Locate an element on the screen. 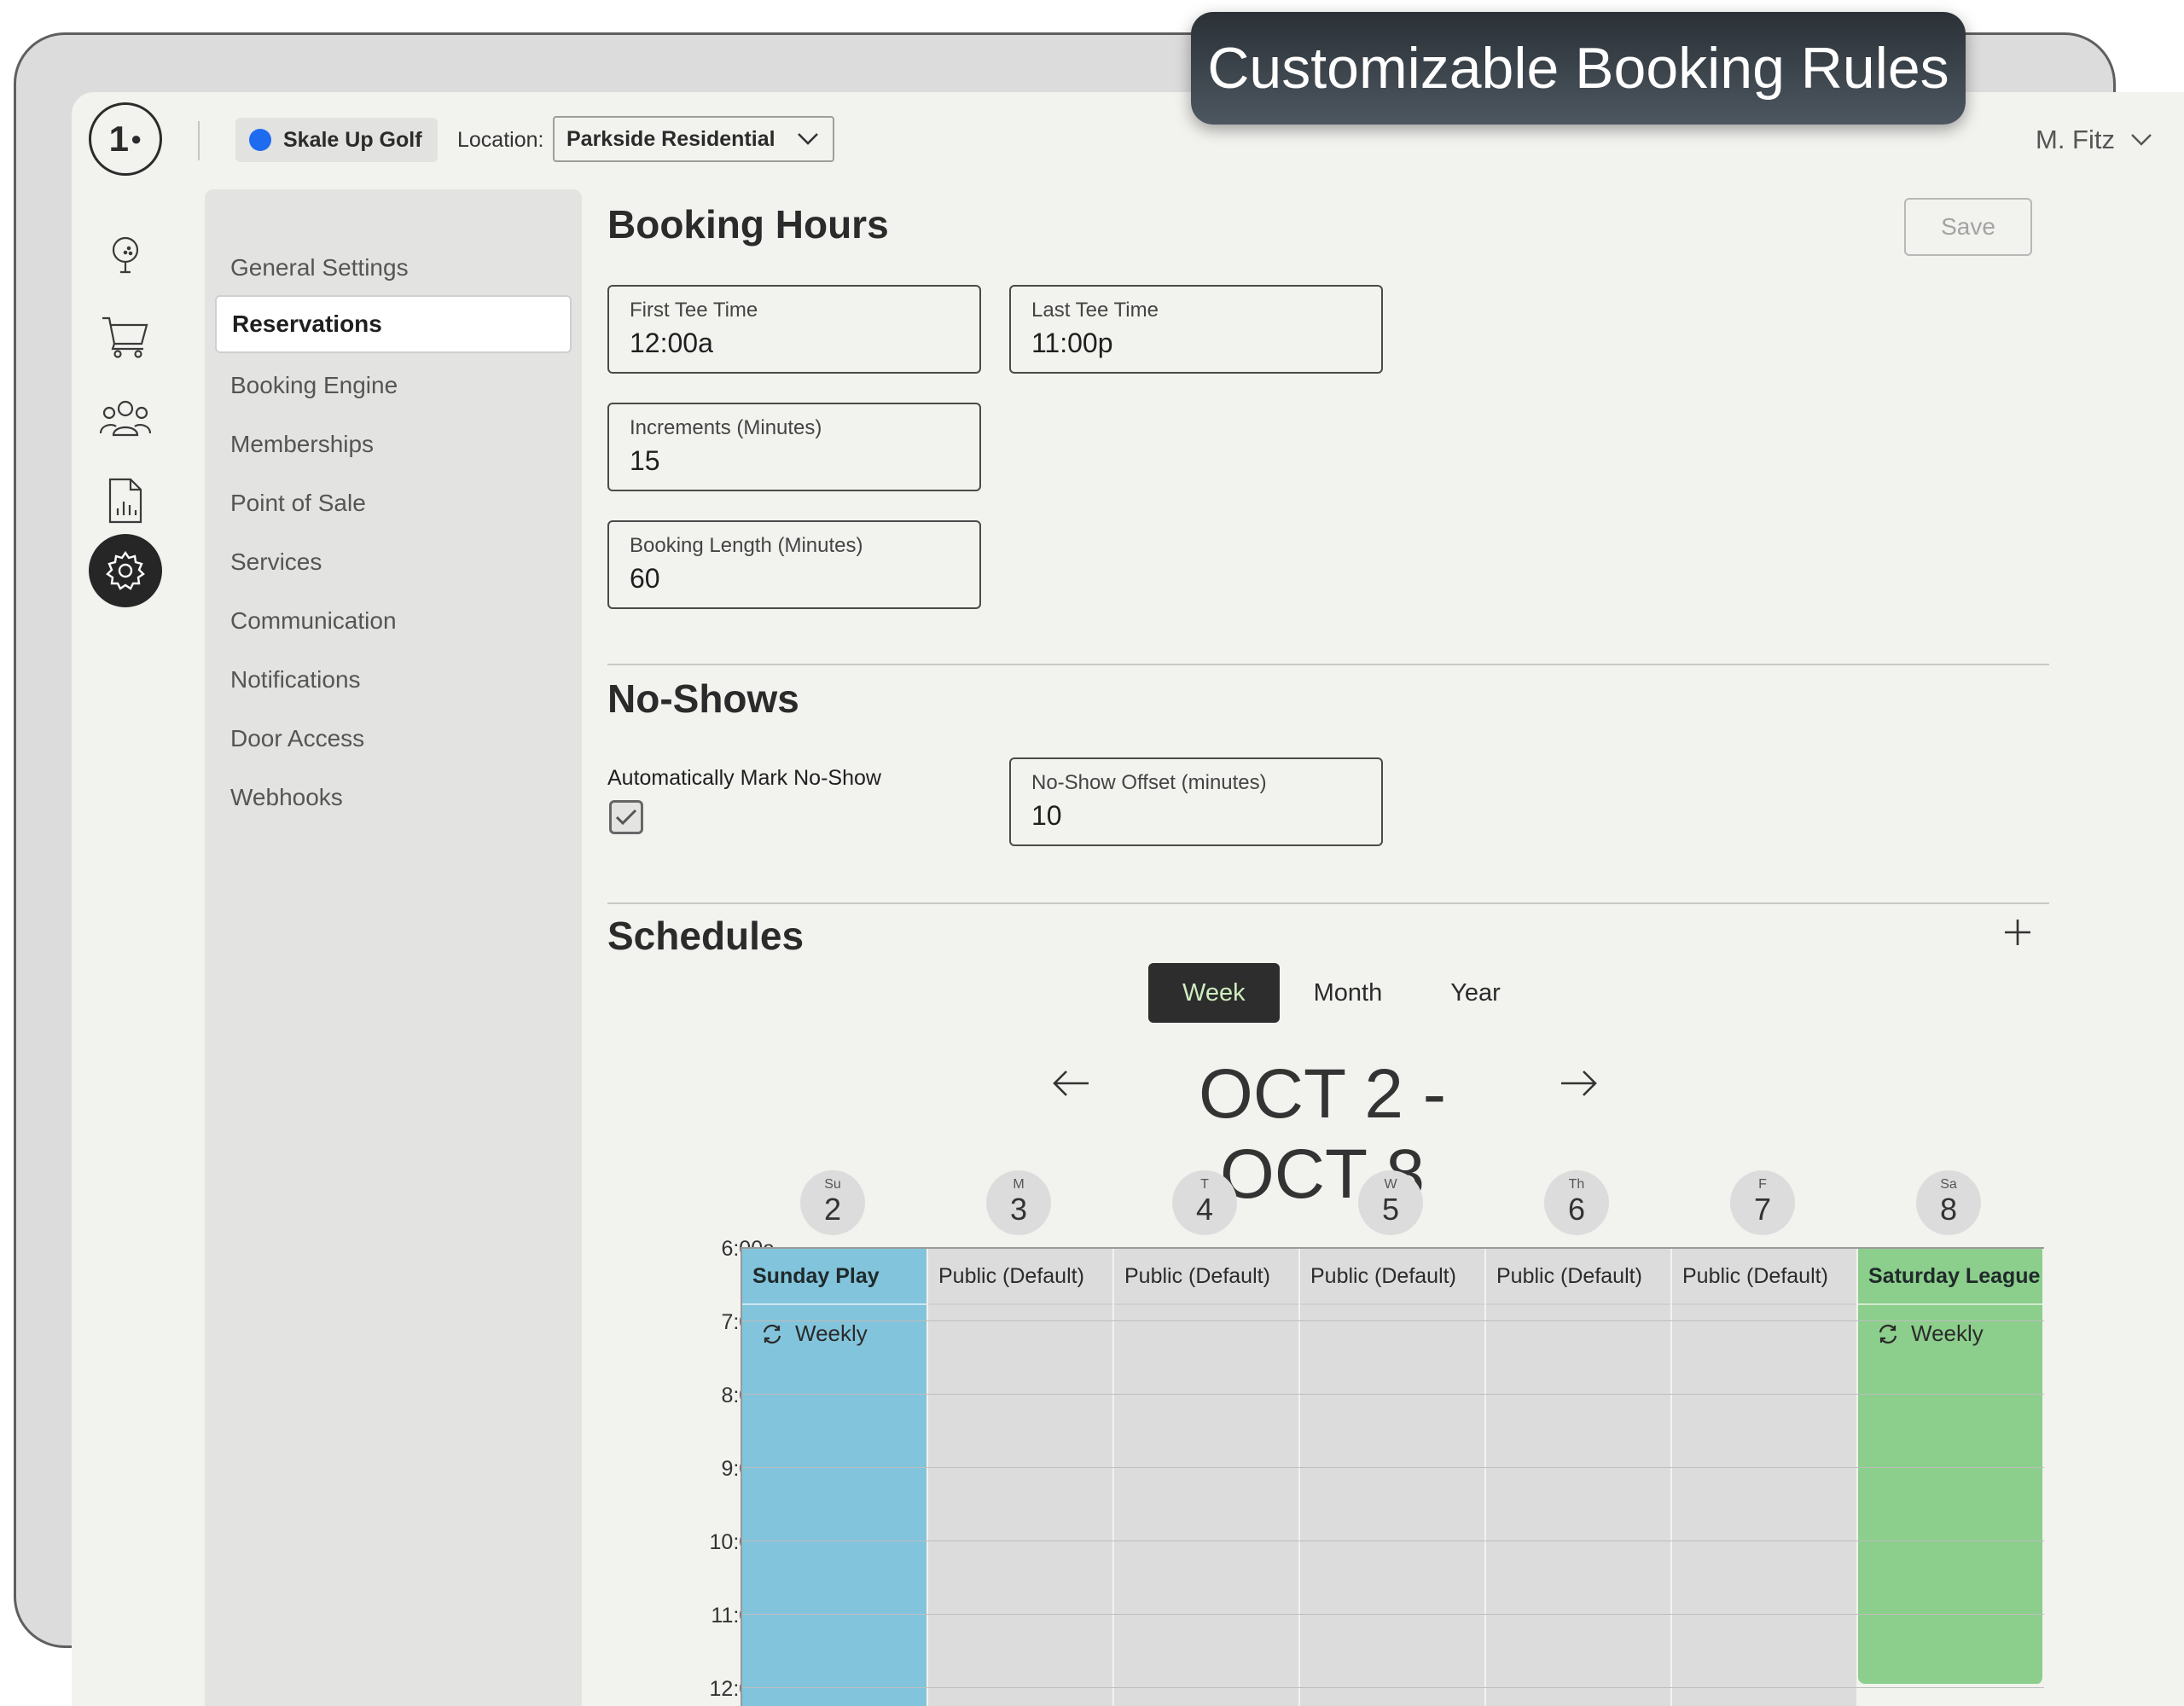  last-tee-time-field: Last Tee Time 11:00p is located at coordinates (1196, 329).